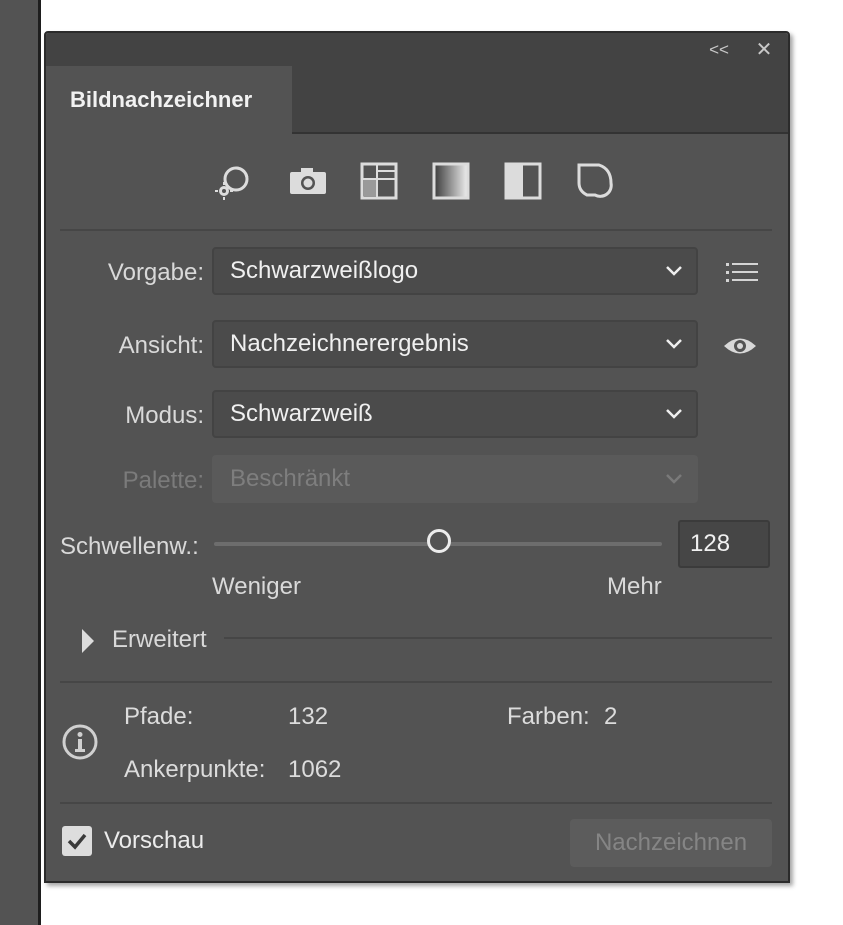 Image resolution: width=843 pixels, height=925 pixels. I want to click on expand-triangle-icon, so click(88, 641).